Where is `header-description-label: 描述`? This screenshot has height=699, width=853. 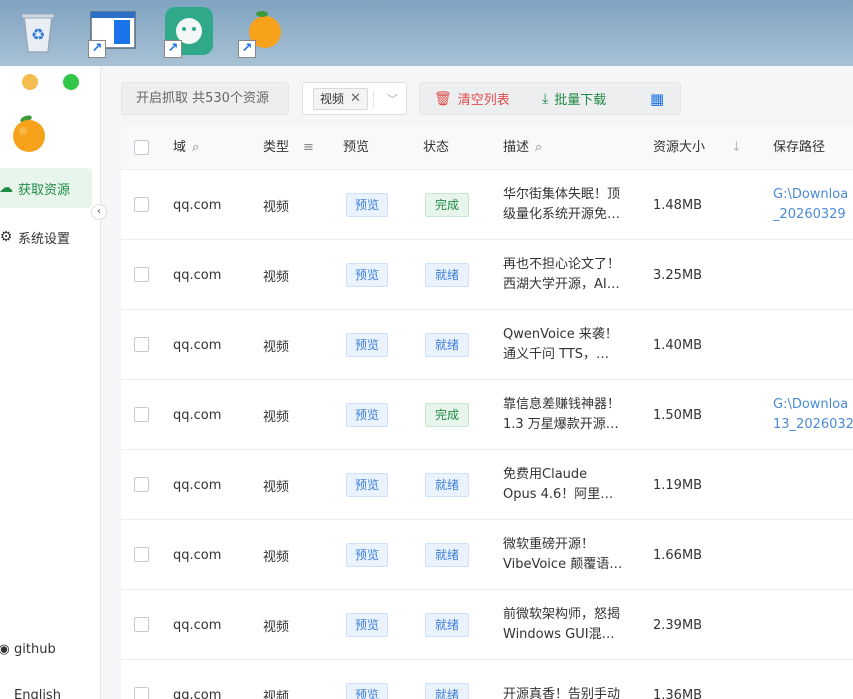
header-description-label: 描述 is located at coordinates (516, 147).